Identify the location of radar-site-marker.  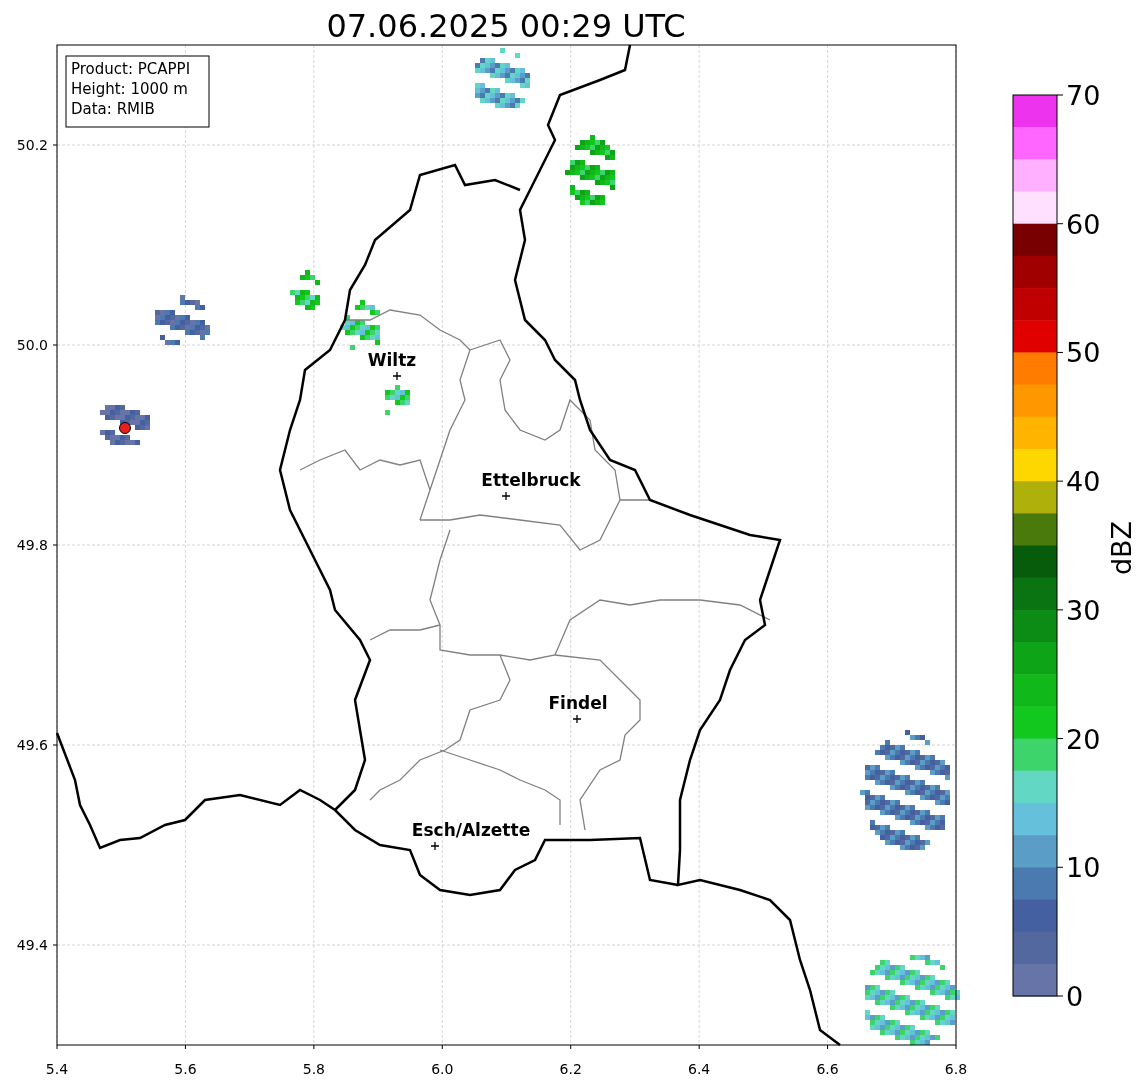
(125, 428).